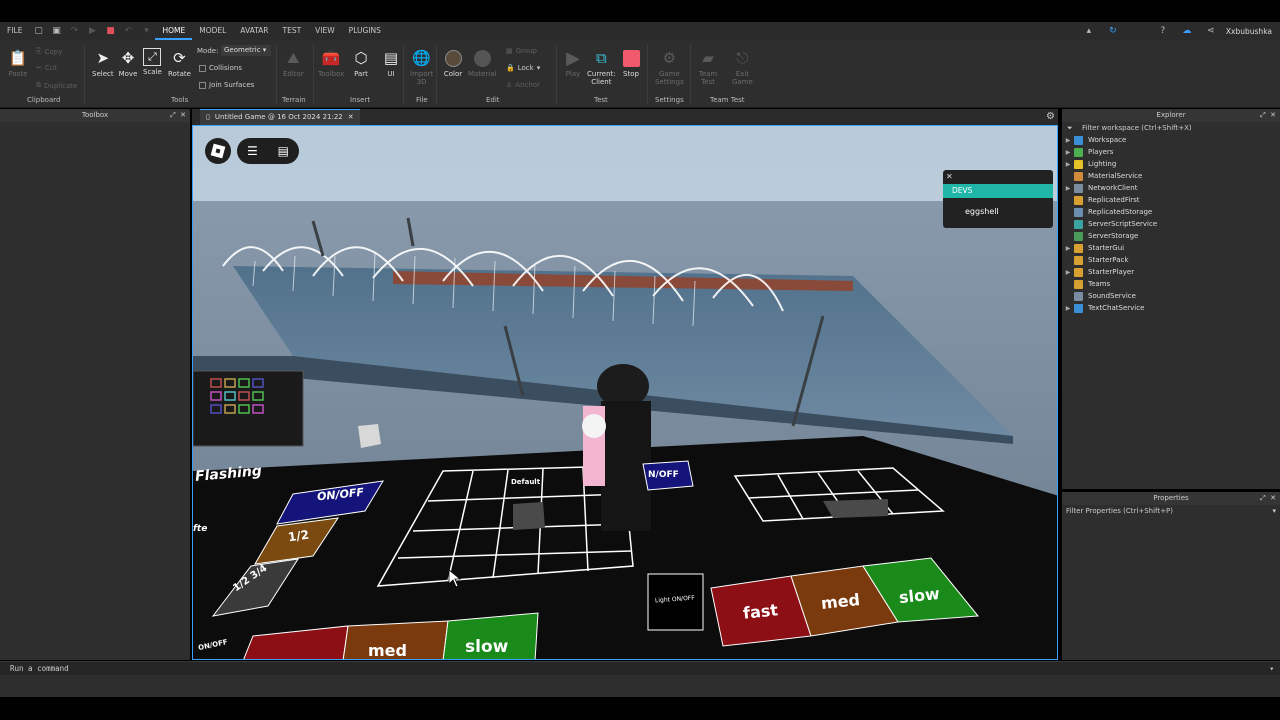 The image size is (1280, 720). I want to click on explorer-item: ▶ StarterGui, so click(1171, 248).